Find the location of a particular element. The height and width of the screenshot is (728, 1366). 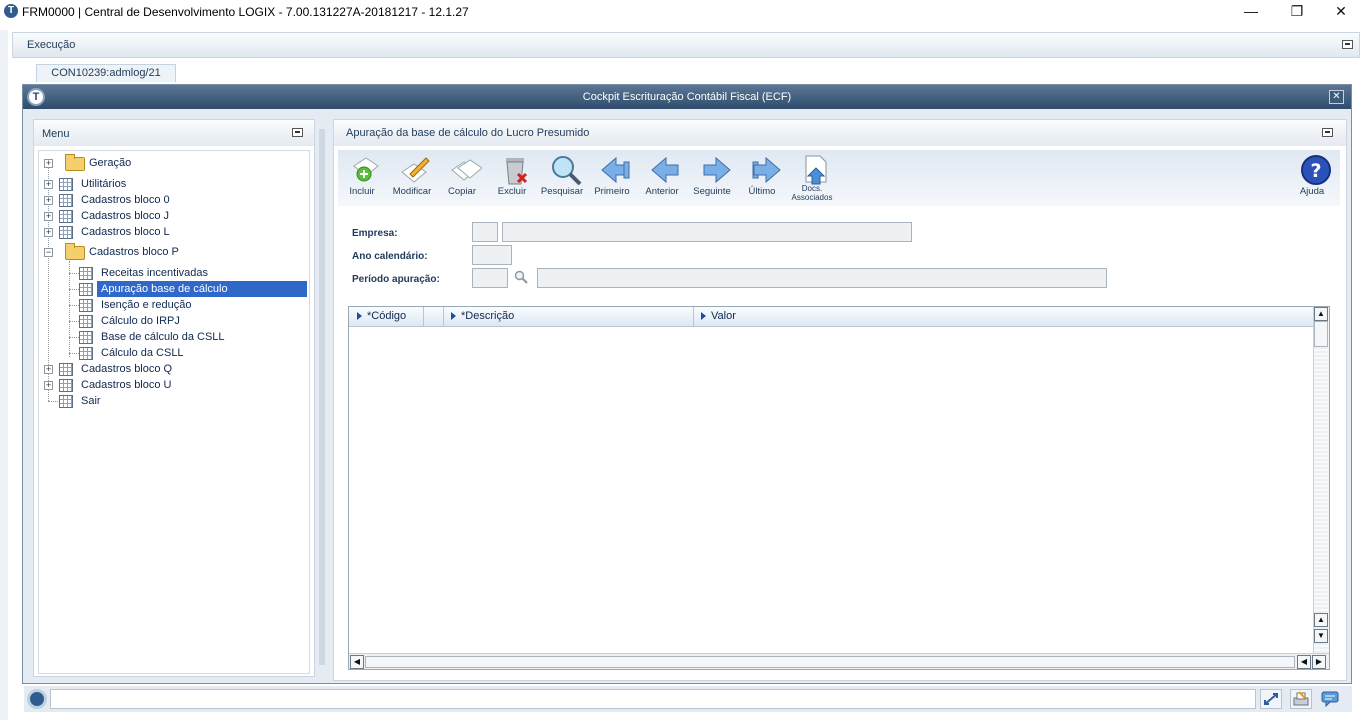

empresa-label: Empresa: is located at coordinates (375, 233).